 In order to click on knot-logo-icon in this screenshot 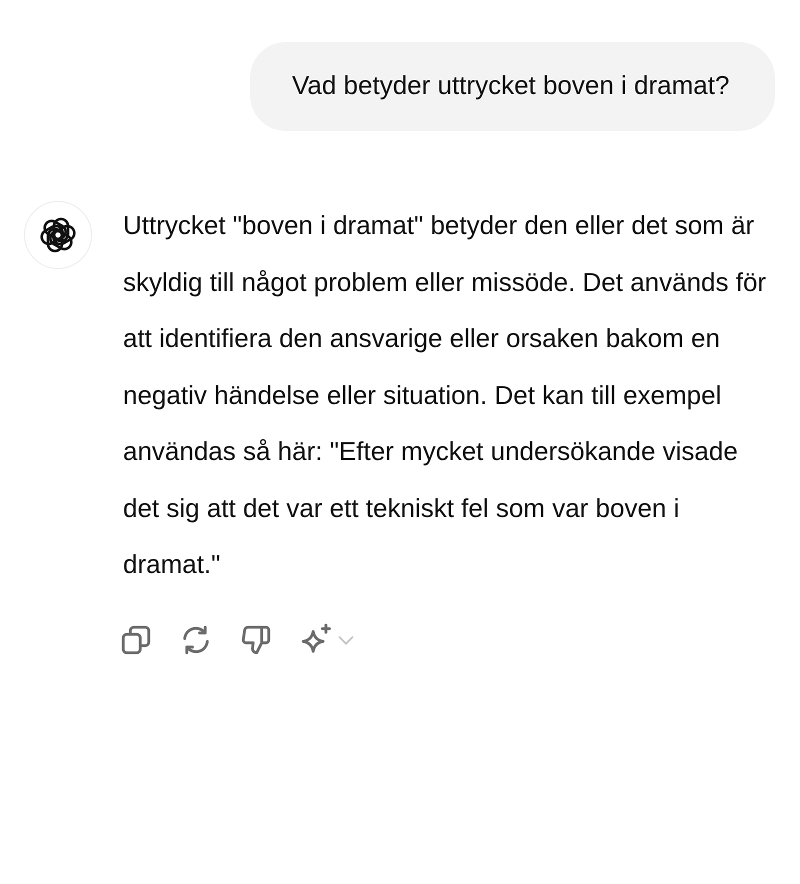, I will do `click(58, 235)`.